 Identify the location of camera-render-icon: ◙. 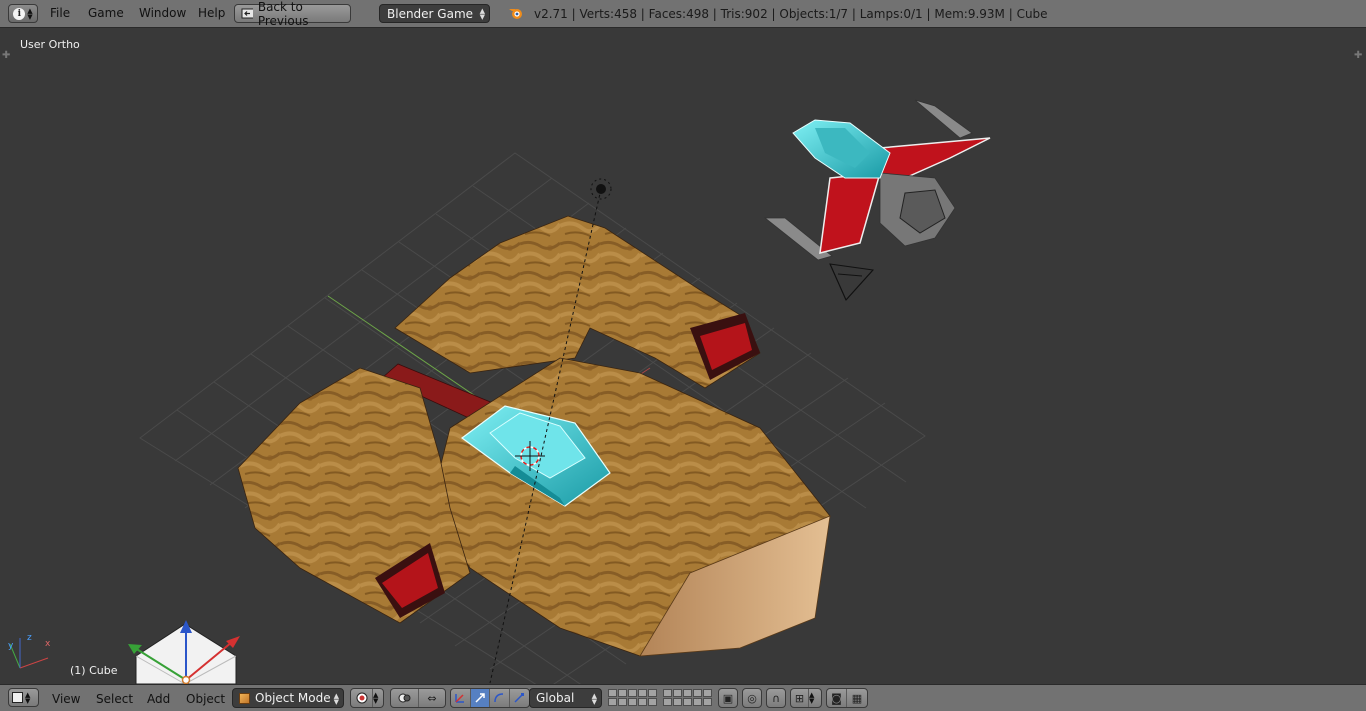
(837, 698).